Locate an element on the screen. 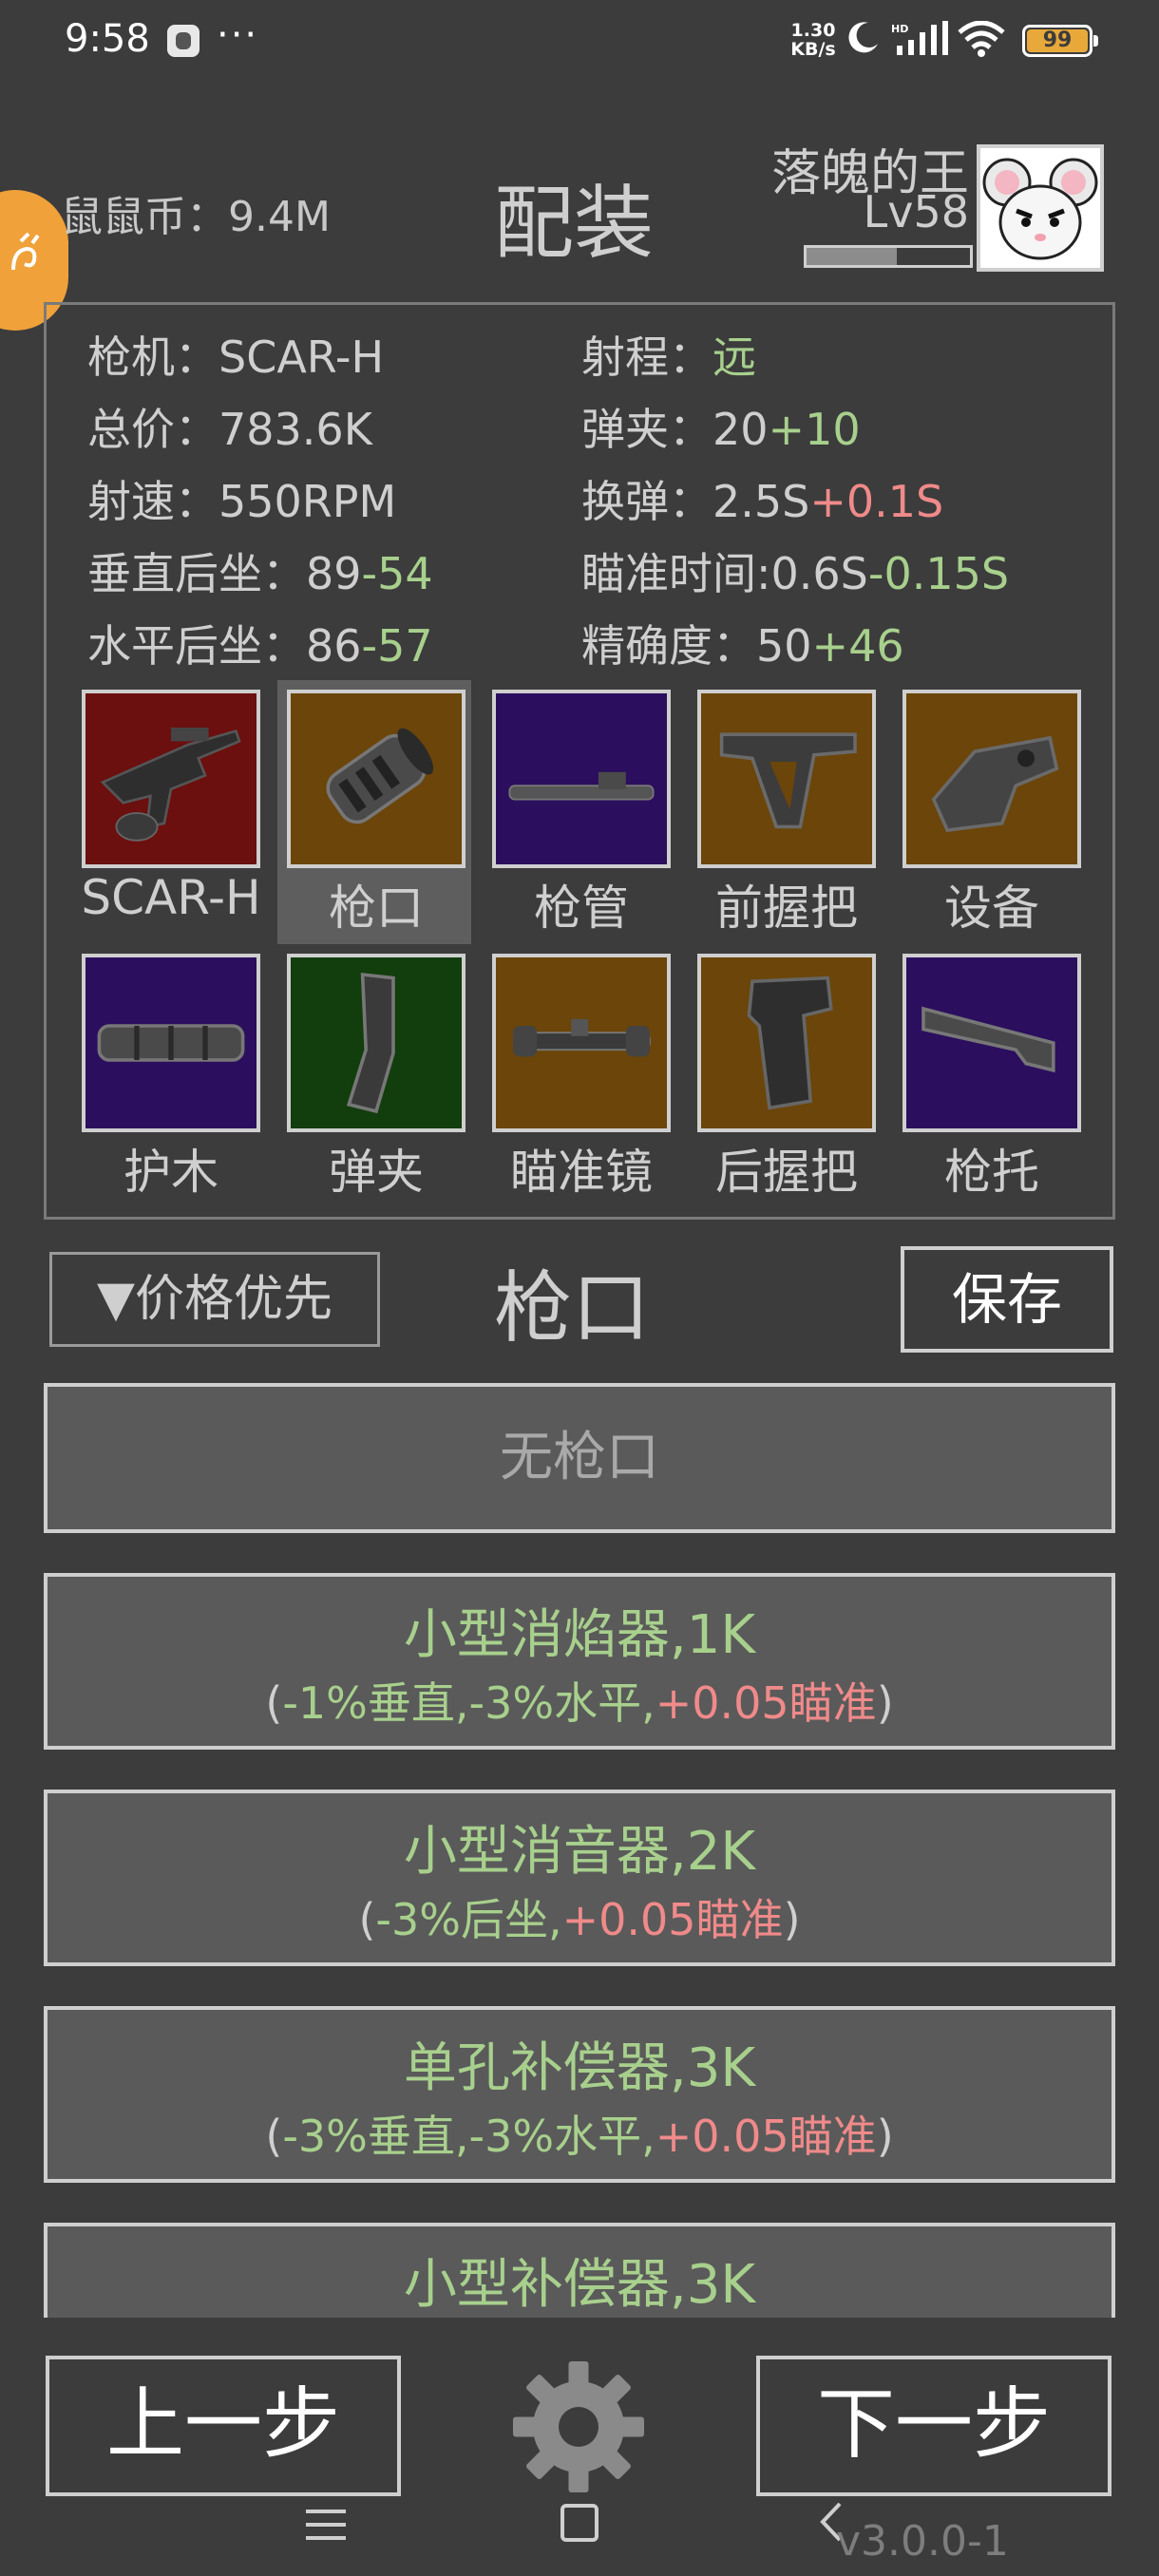  section-title: 枪口 is located at coordinates (572, 1308).